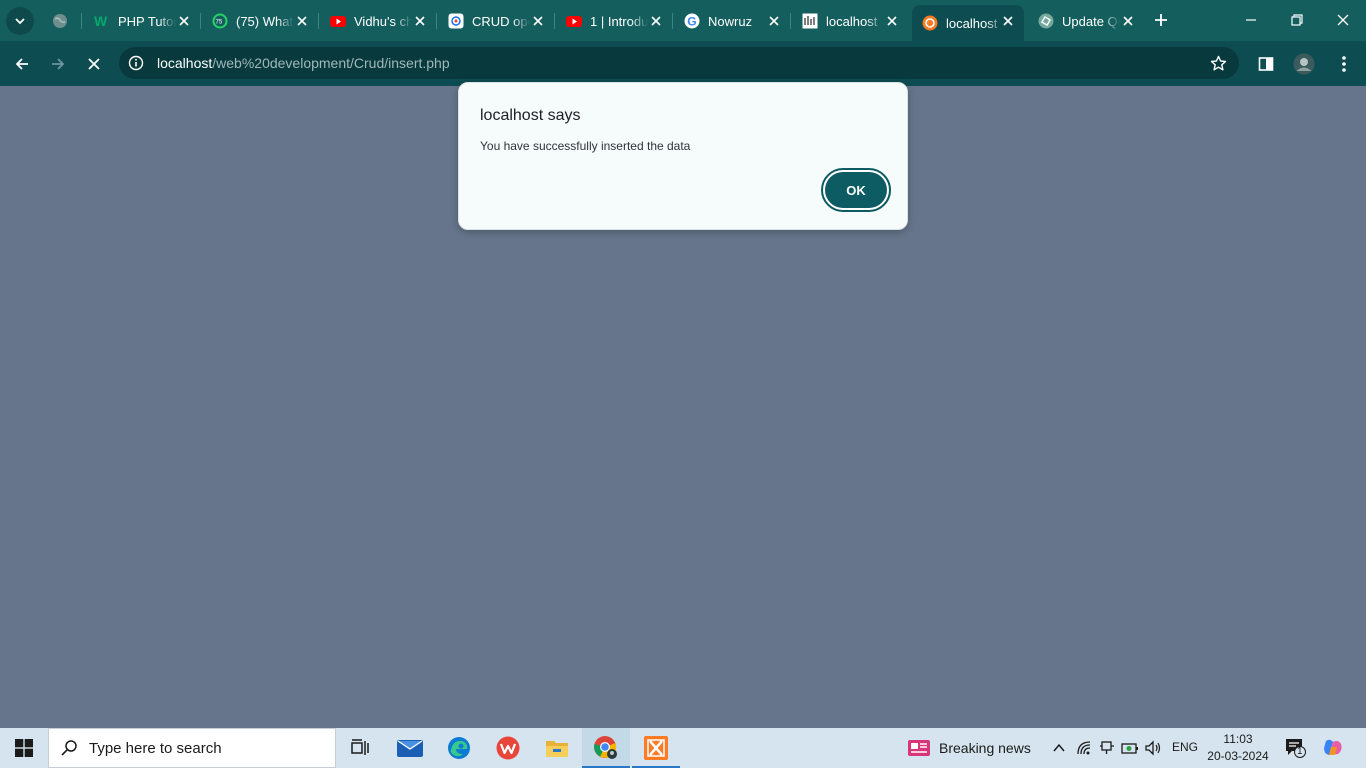 The image size is (1366, 768). What do you see at coordinates (1107, 748) in the screenshot?
I see `display-icon` at bounding box center [1107, 748].